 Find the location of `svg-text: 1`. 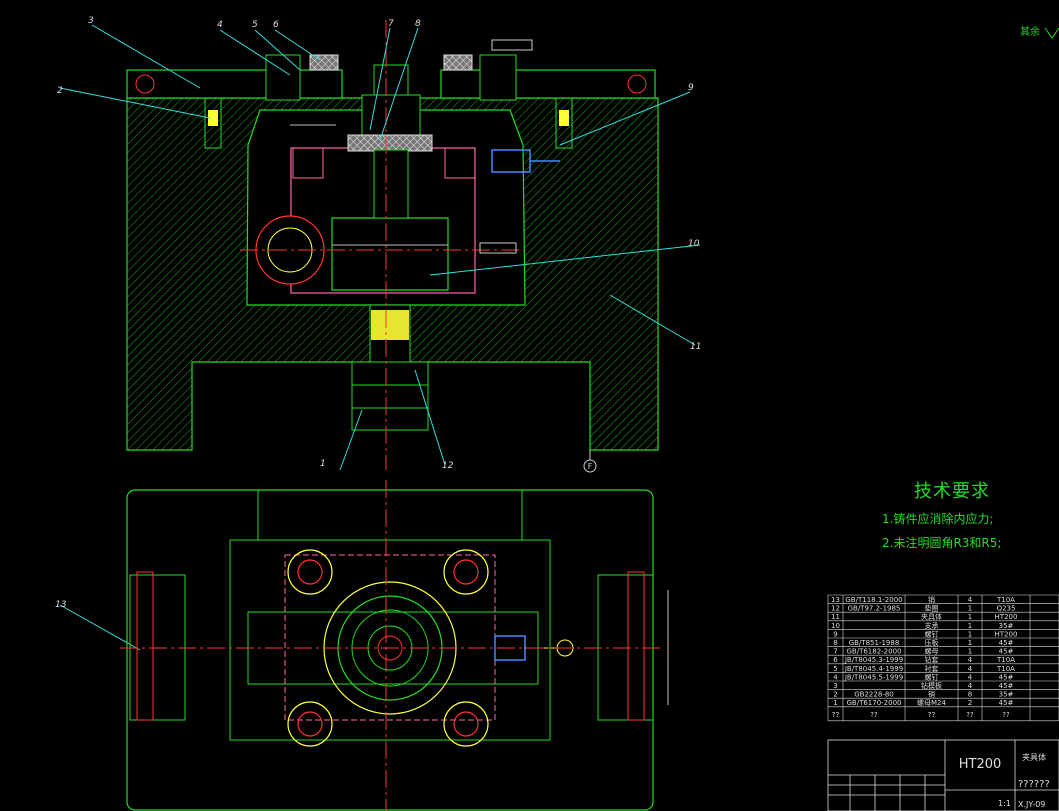

svg-text: 1 is located at coordinates (323, 464).